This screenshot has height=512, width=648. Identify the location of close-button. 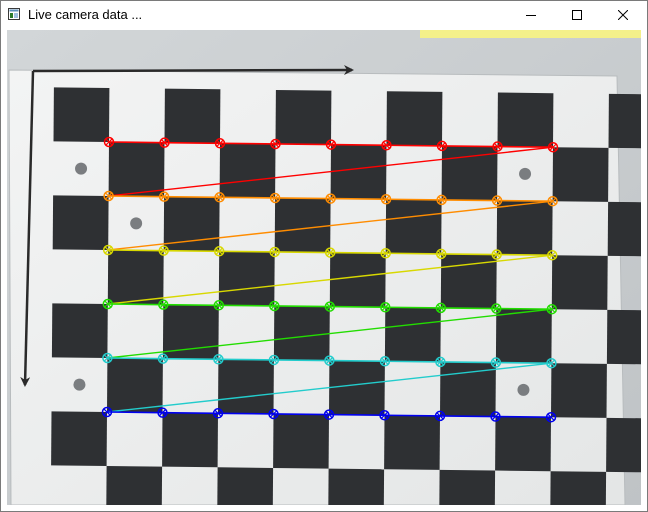
(623, 15).